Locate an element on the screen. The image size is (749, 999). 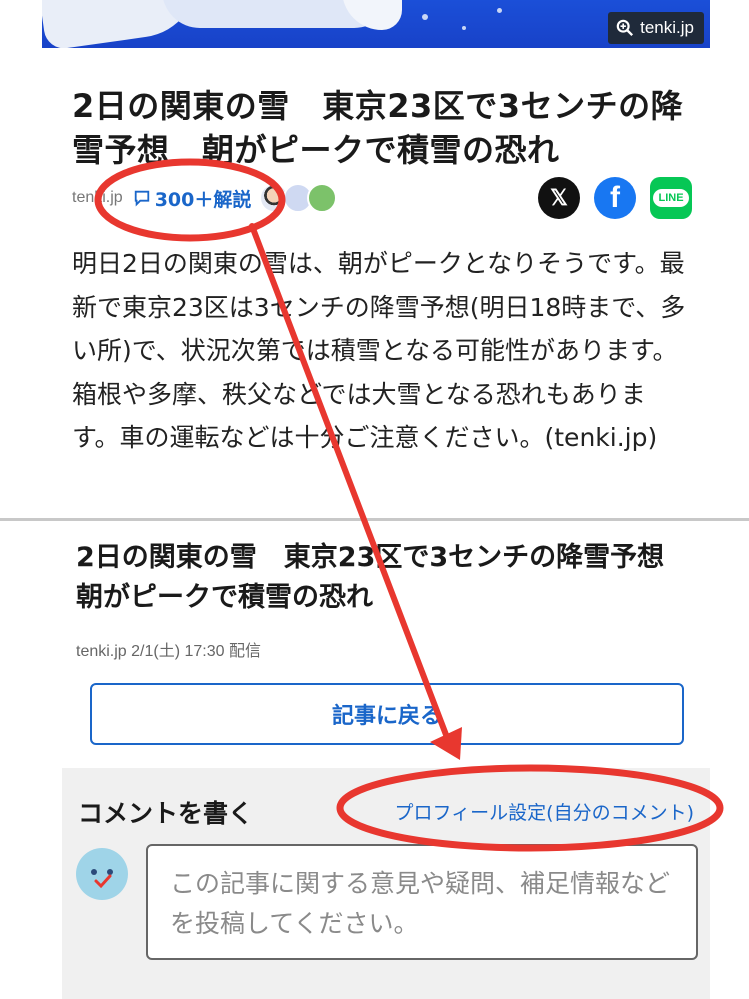
comments-count: 300＋解説 is located at coordinates (203, 199).